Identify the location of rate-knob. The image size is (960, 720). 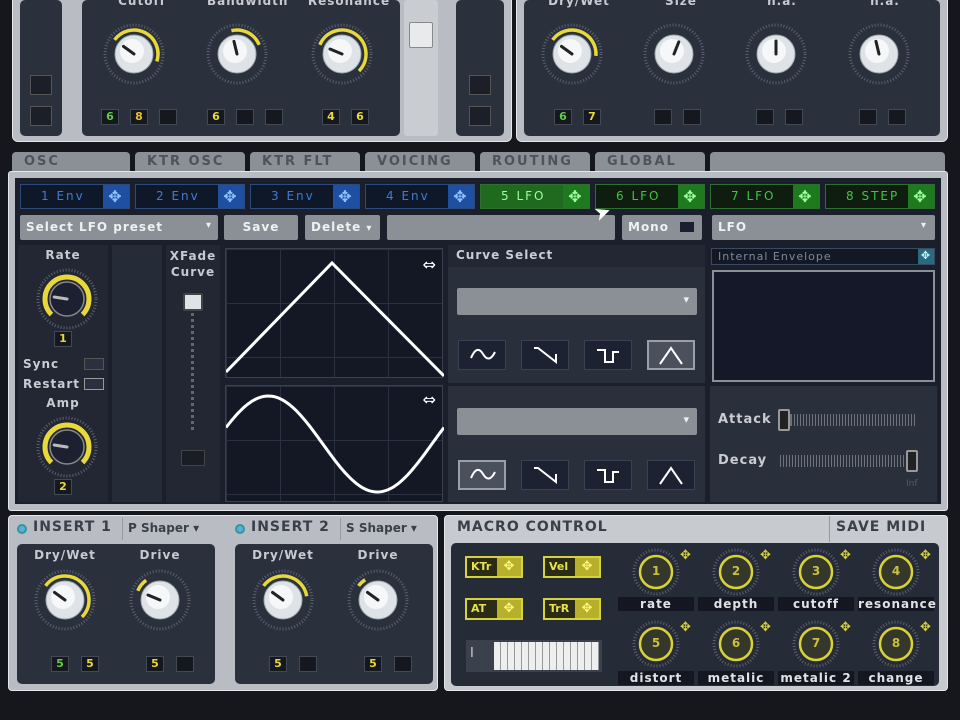
(67, 301).